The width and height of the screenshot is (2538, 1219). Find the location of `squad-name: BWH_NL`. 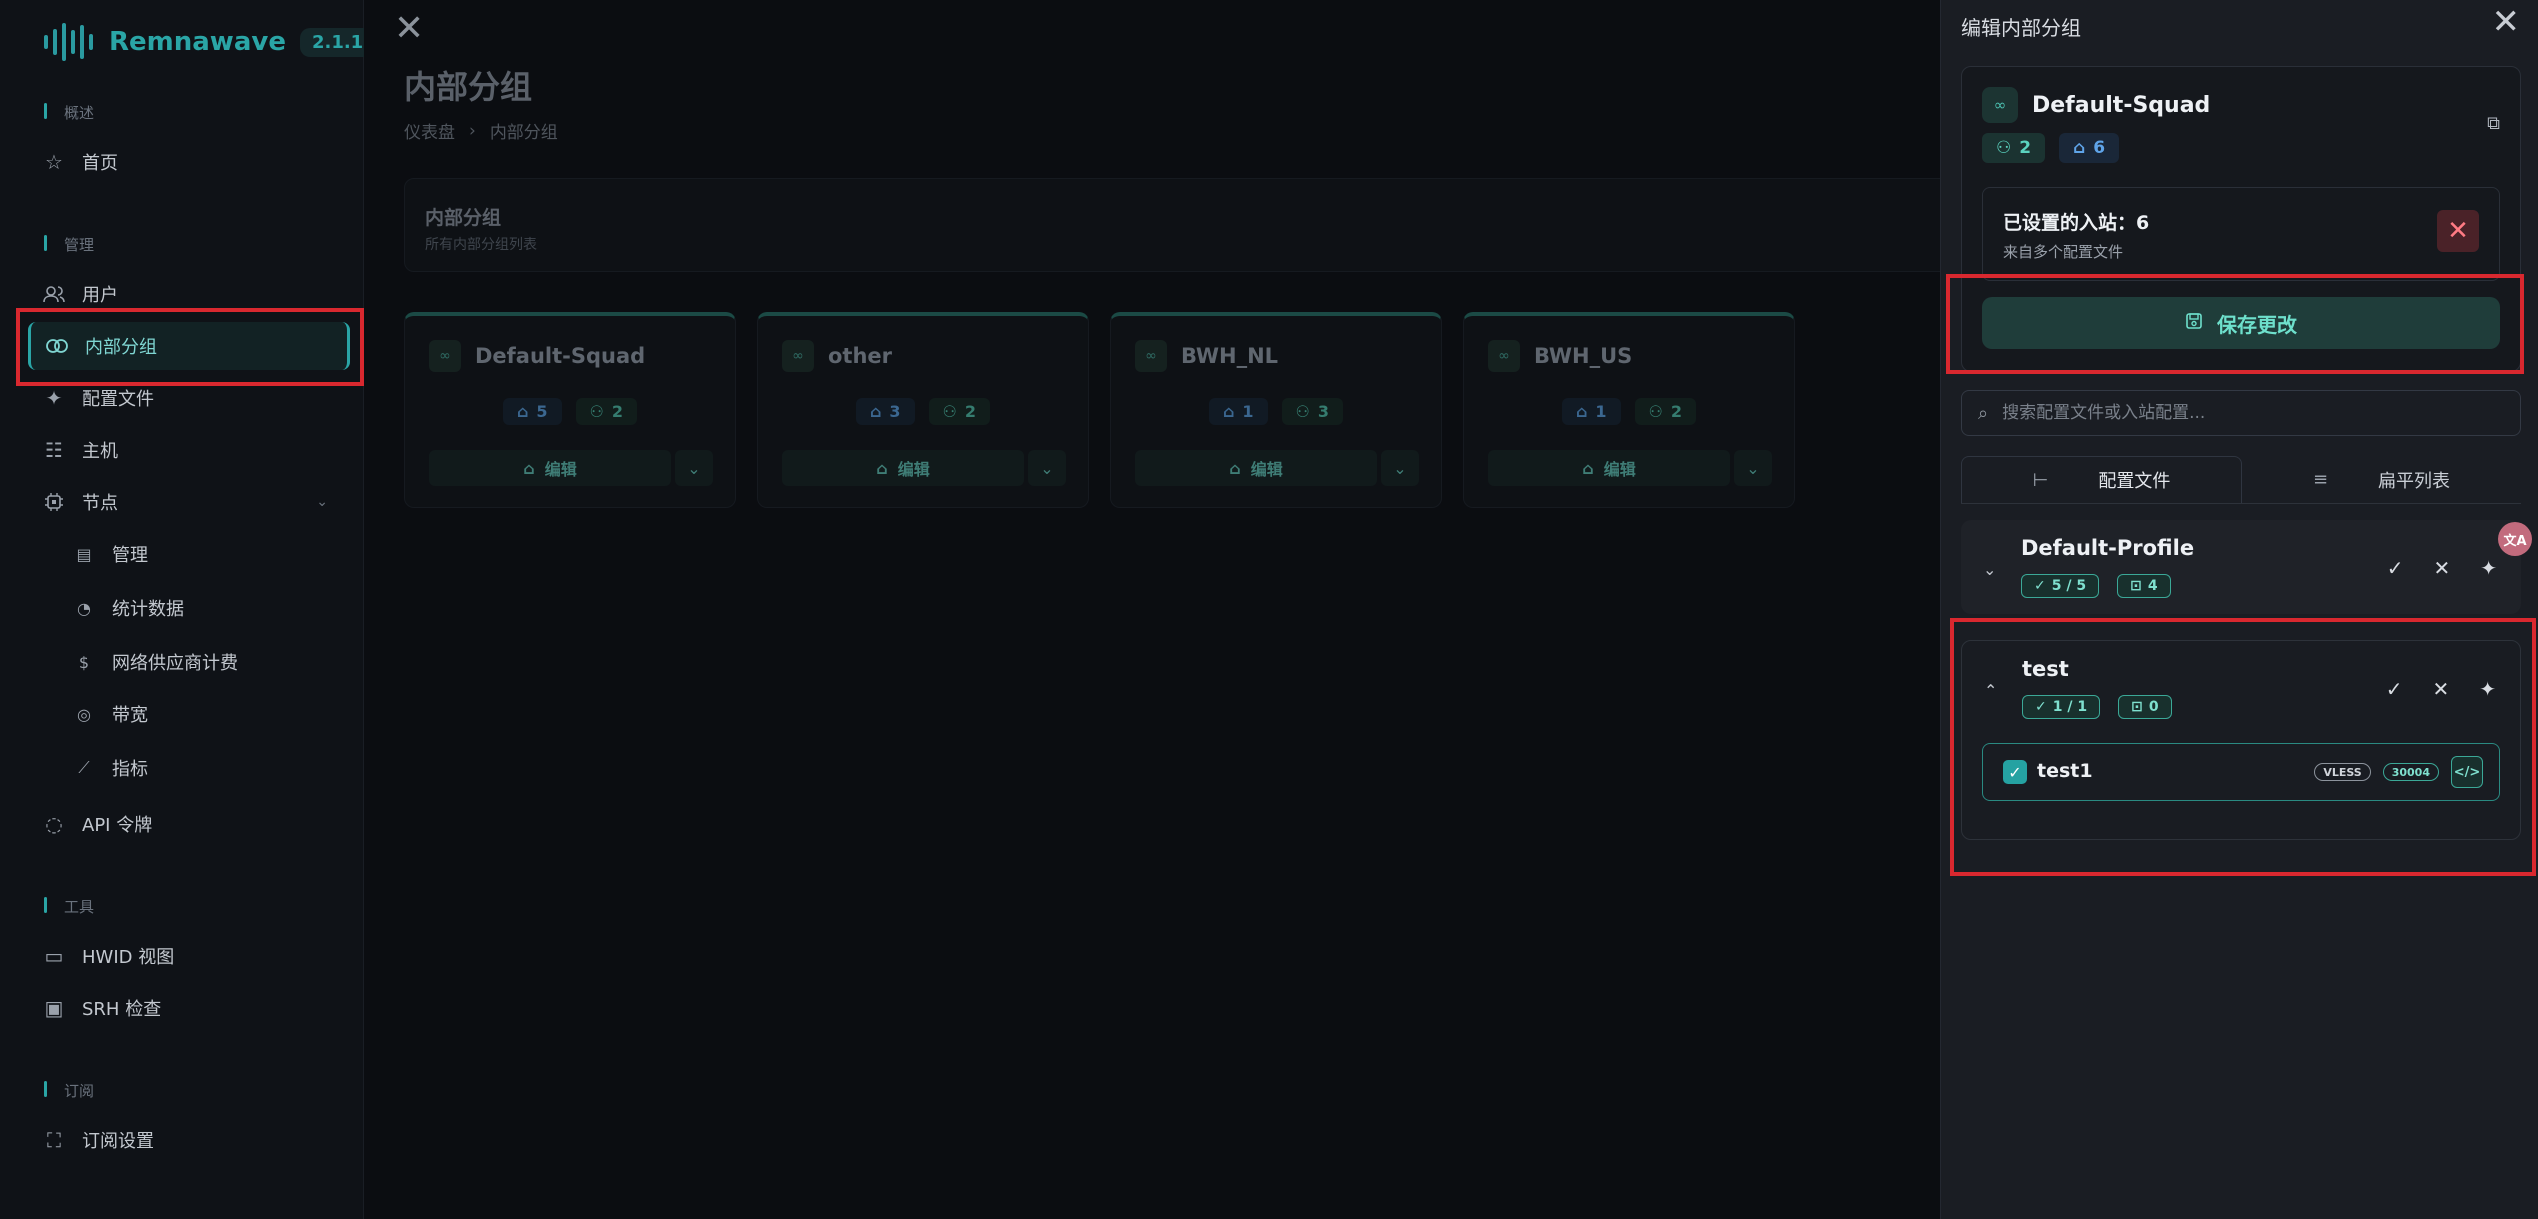

squad-name: BWH_NL is located at coordinates (1230, 356).